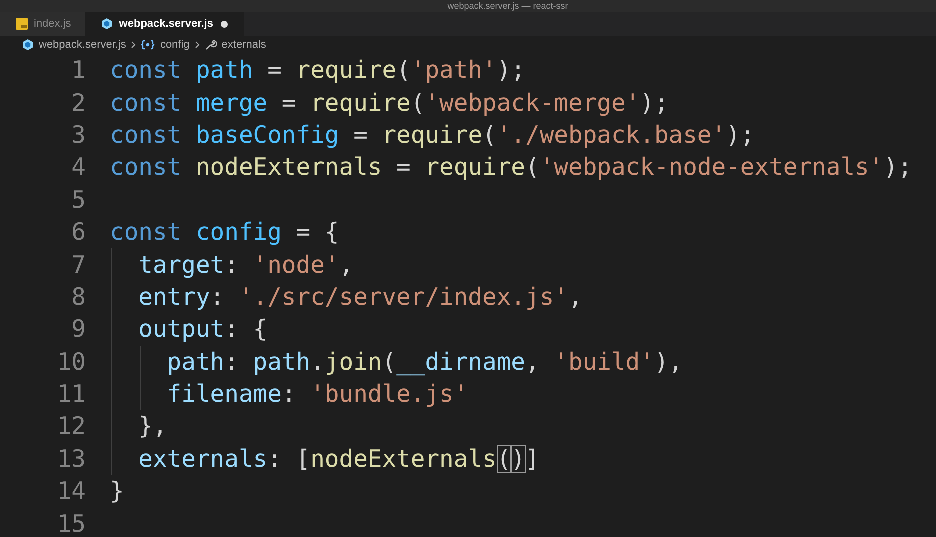 The height and width of the screenshot is (537, 936). Describe the element at coordinates (71, 362) in the screenshot. I see `line-number: 10` at that location.